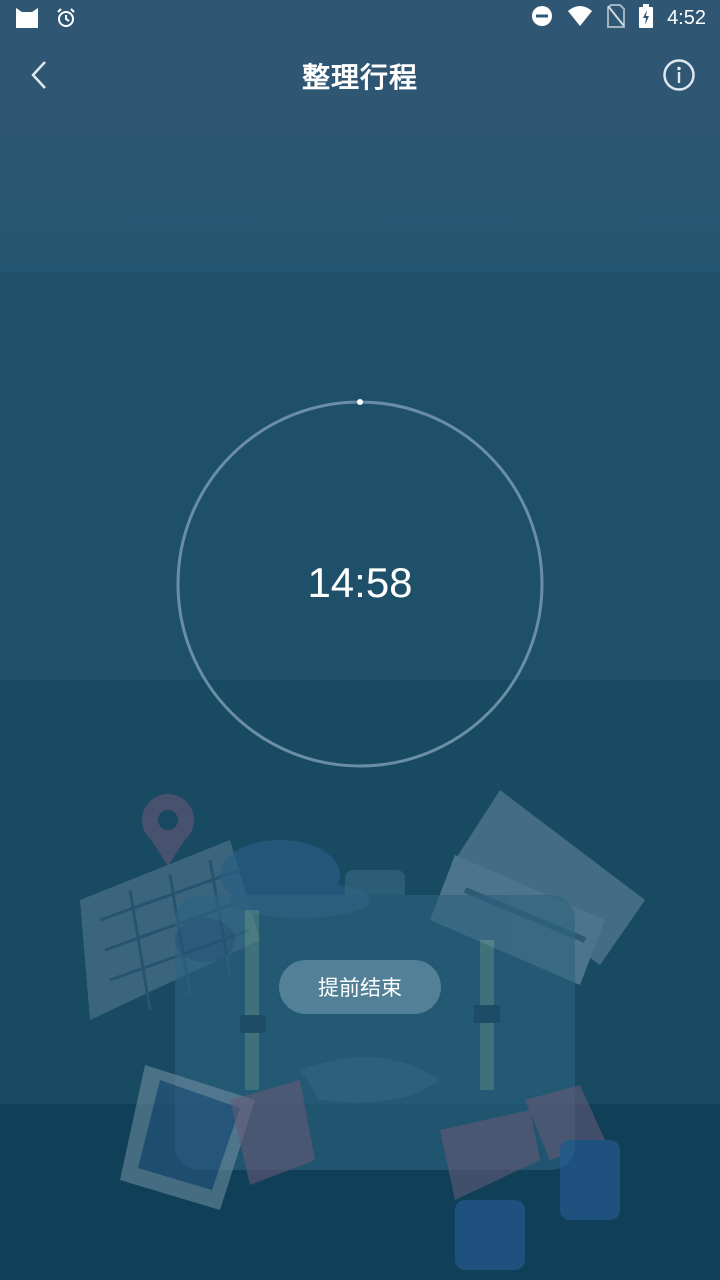 The height and width of the screenshot is (1280, 720). What do you see at coordinates (686, 17) in the screenshot?
I see `status-time: 4:52` at bounding box center [686, 17].